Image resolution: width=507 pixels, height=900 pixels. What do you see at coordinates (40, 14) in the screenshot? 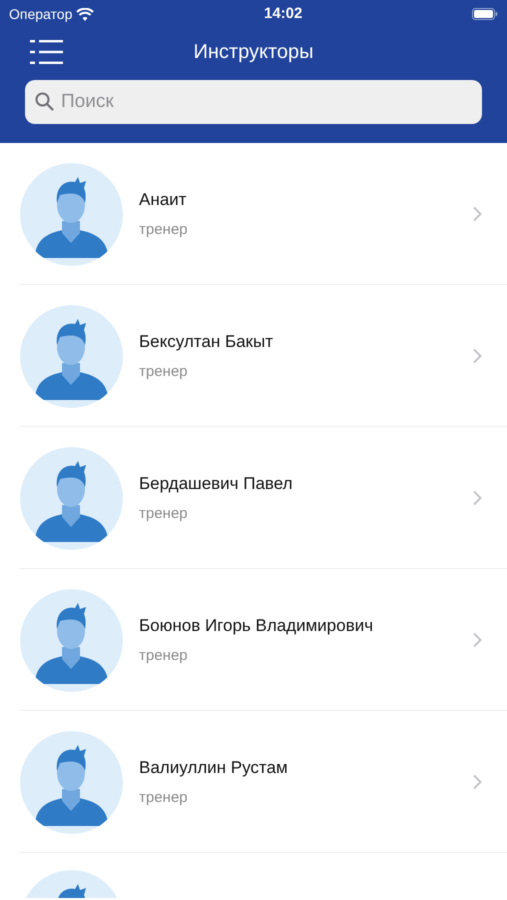
I see `carrier-label: Оператор` at bounding box center [40, 14].